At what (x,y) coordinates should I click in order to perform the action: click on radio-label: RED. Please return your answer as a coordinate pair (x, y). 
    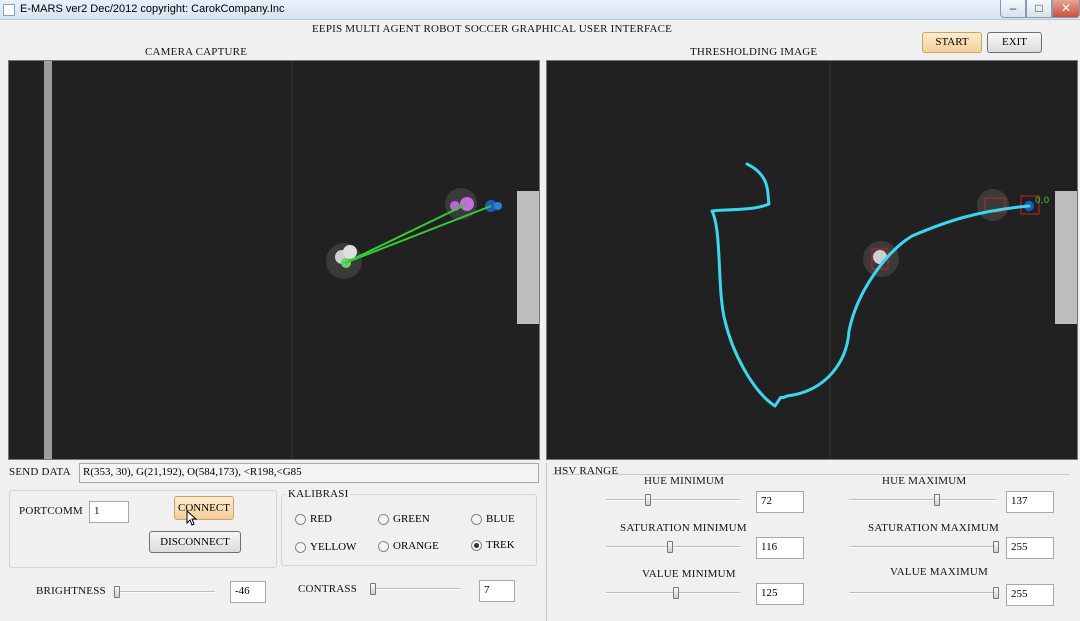
    Looking at the image, I should click on (321, 519).